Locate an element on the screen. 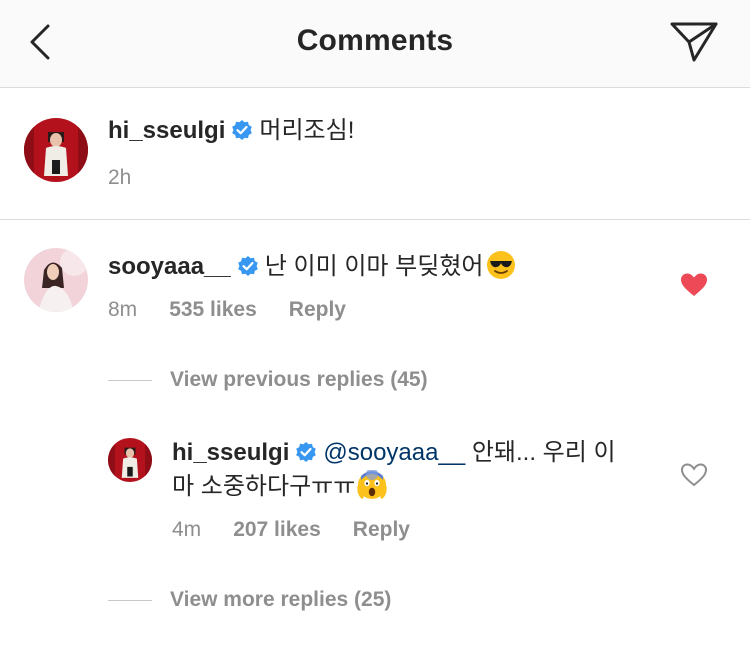  header-bar: Comments is located at coordinates (375, 44).